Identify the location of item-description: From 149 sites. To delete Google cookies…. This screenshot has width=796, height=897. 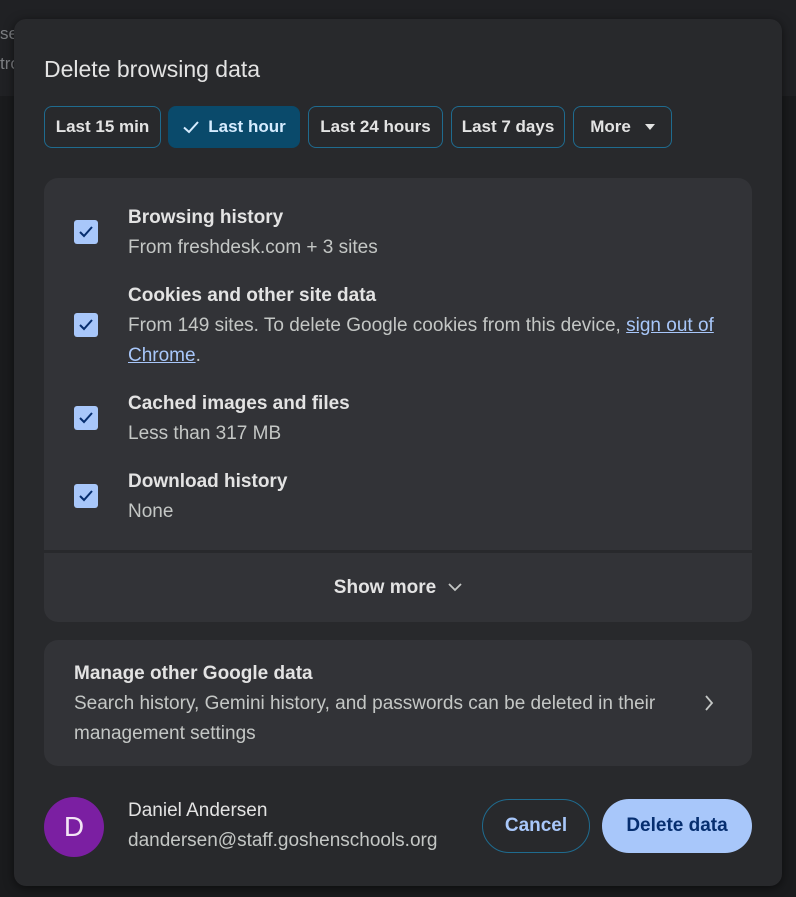
(423, 341).